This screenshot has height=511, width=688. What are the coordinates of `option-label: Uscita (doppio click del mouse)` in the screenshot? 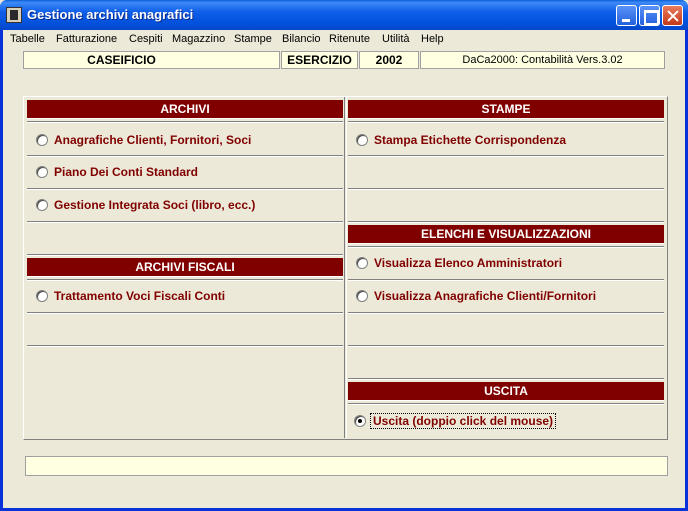 It's located at (463, 421).